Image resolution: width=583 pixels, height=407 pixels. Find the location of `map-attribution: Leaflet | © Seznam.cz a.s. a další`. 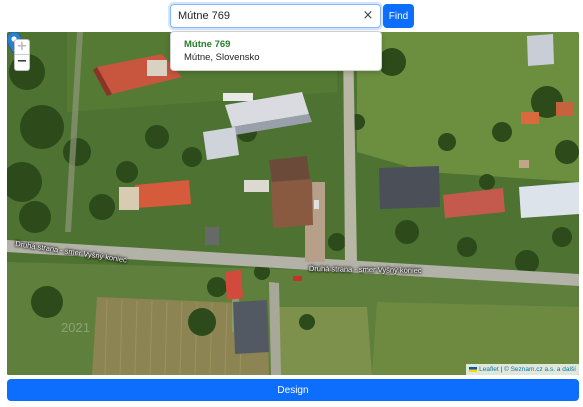

map-attribution: Leaflet | © Seznam.cz a.s. a další is located at coordinates (522, 369).